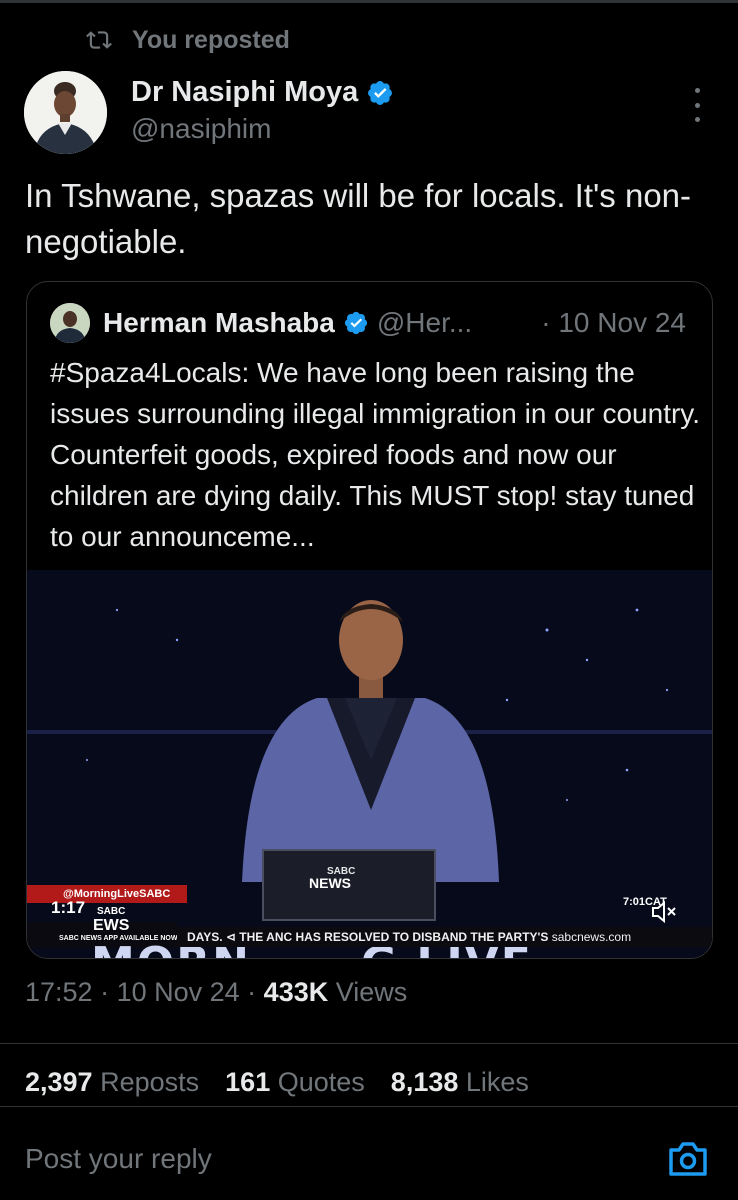  Describe the element at coordinates (688, 1159) in the screenshot. I see `camera-icon` at that location.